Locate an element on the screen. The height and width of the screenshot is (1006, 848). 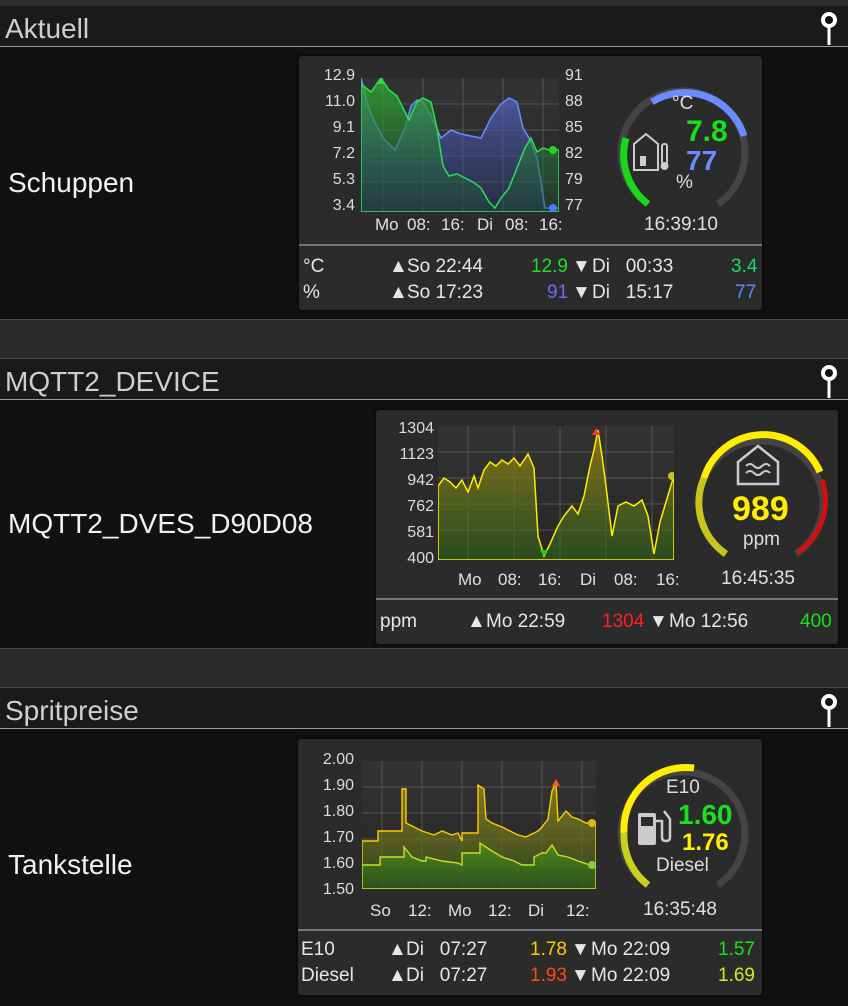
x-label: So is located at coordinates (380, 910).